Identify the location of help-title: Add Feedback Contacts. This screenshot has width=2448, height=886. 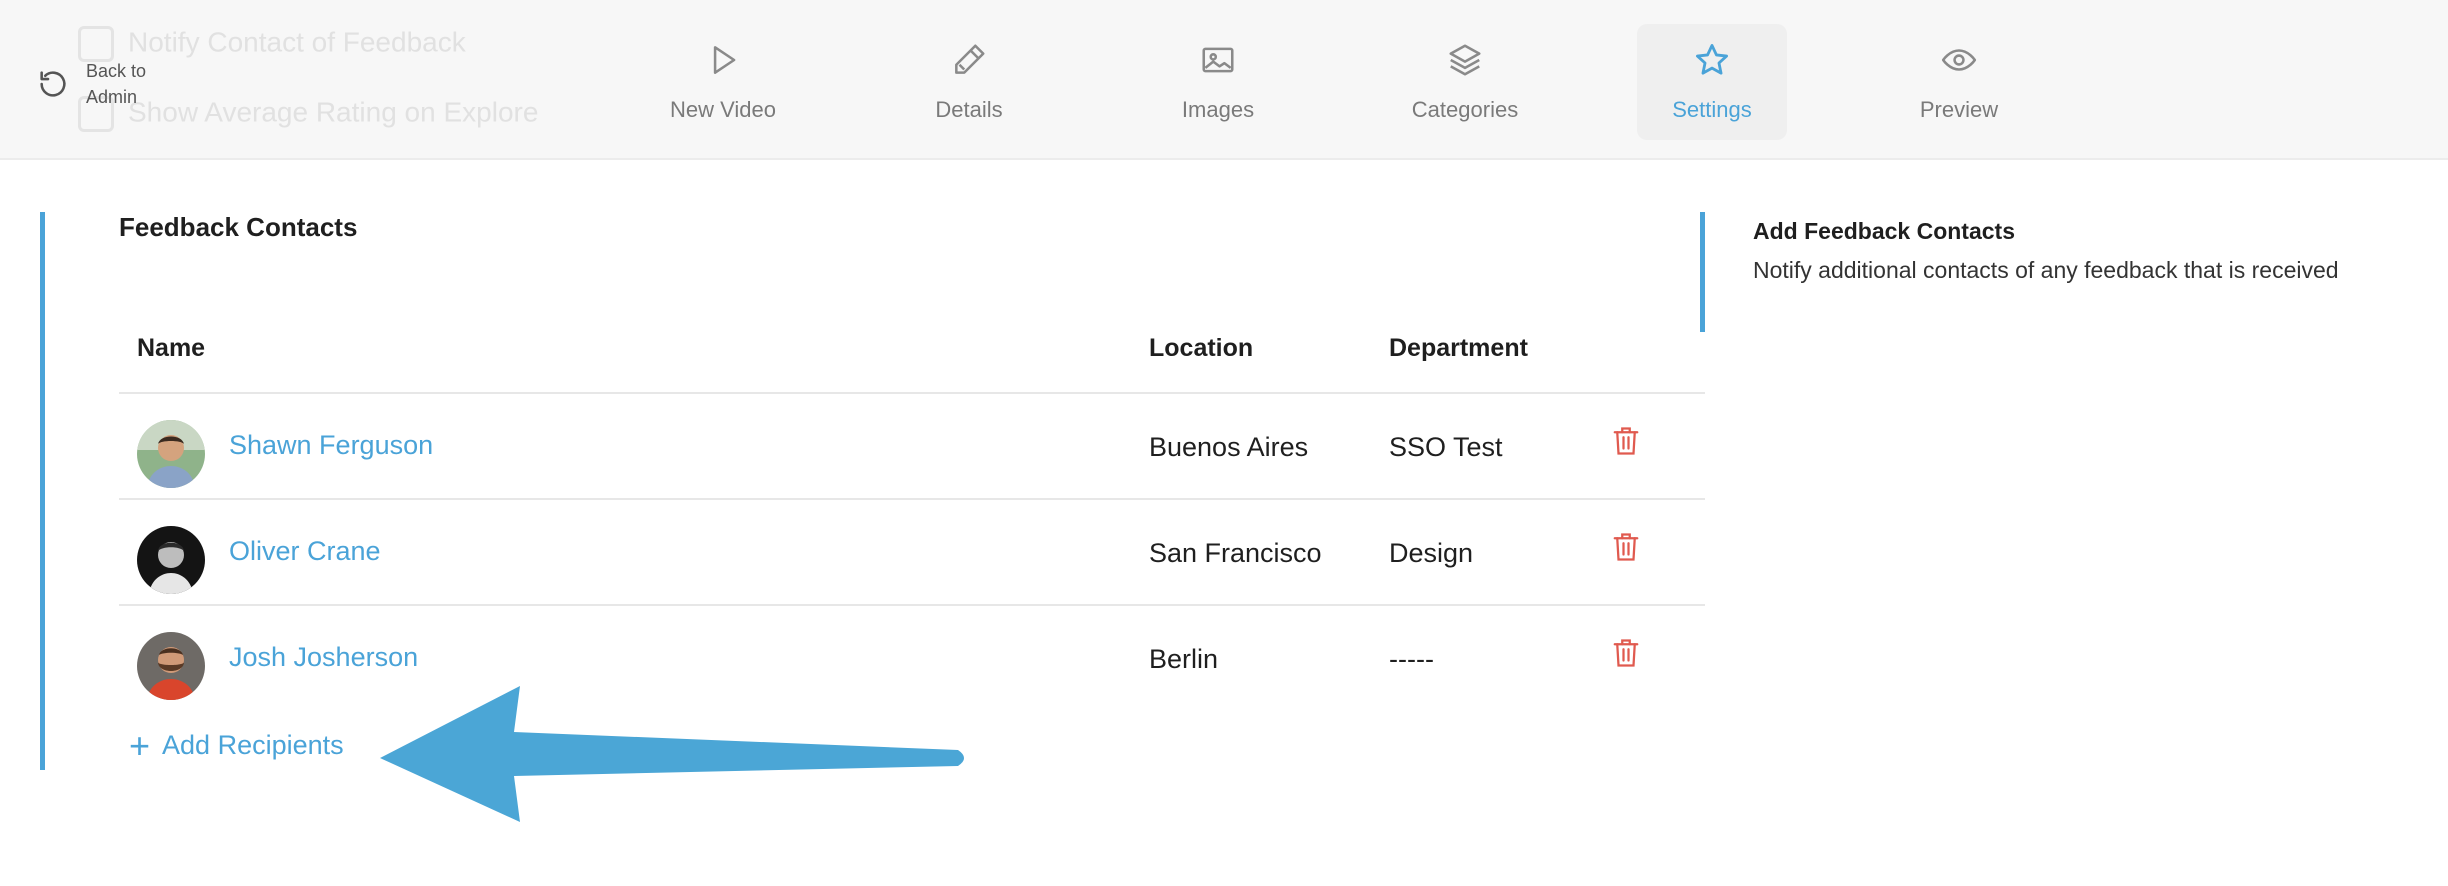
(1884, 231).